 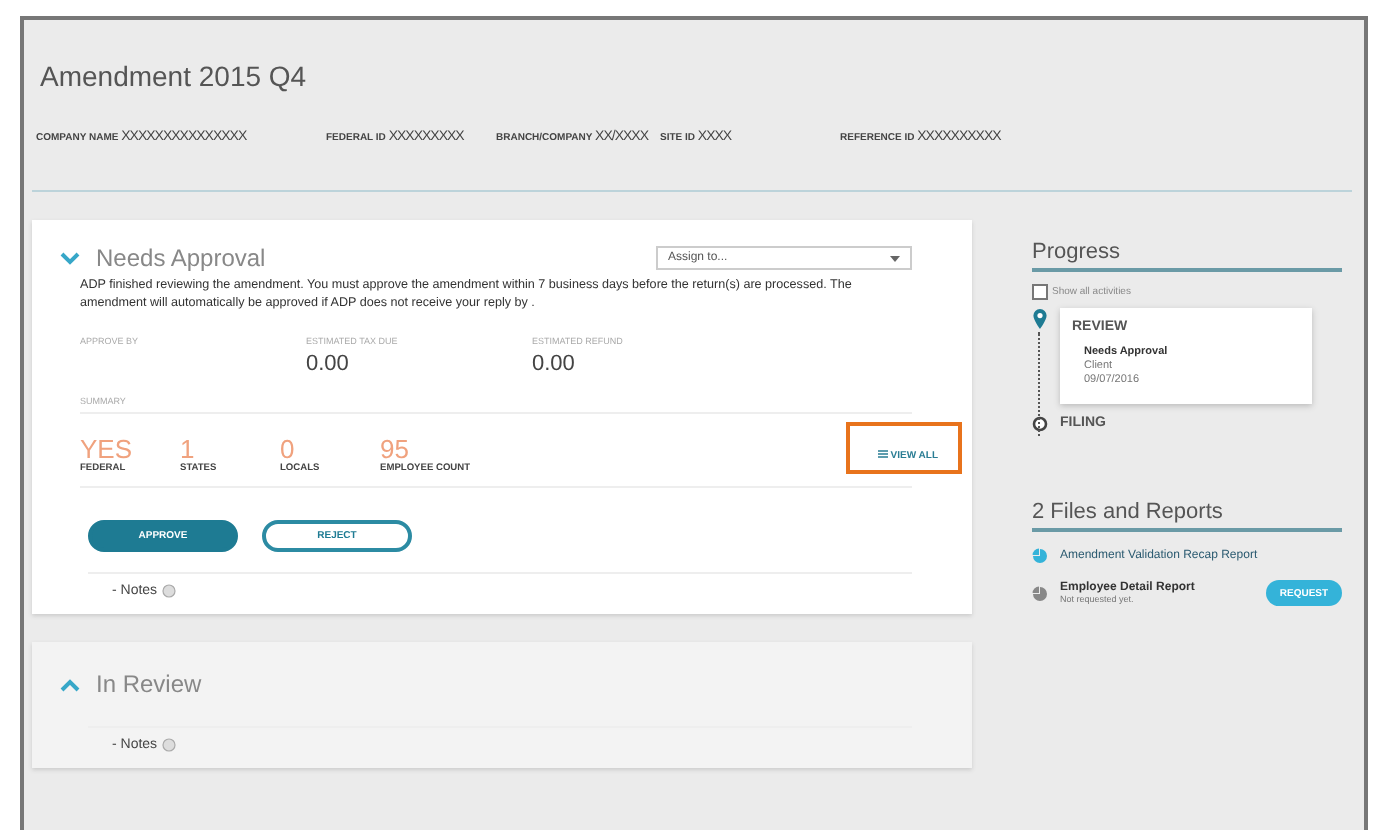 What do you see at coordinates (70, 258) in the screenshot?
I see `chevron-down-icon` at bounding box center [70, 258].